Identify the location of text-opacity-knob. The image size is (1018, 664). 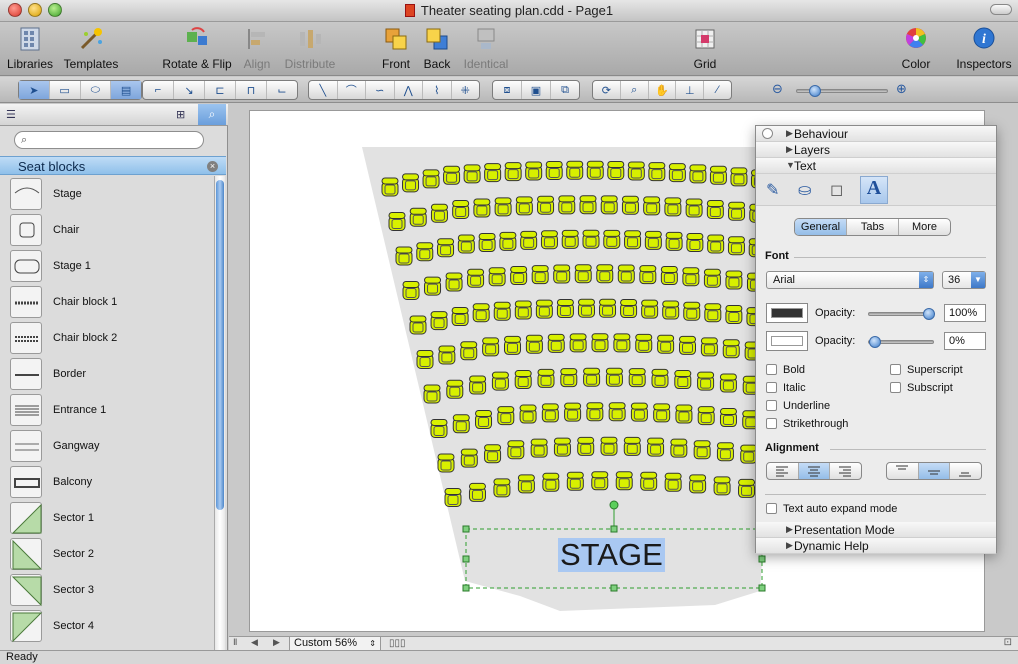
(929, 314).